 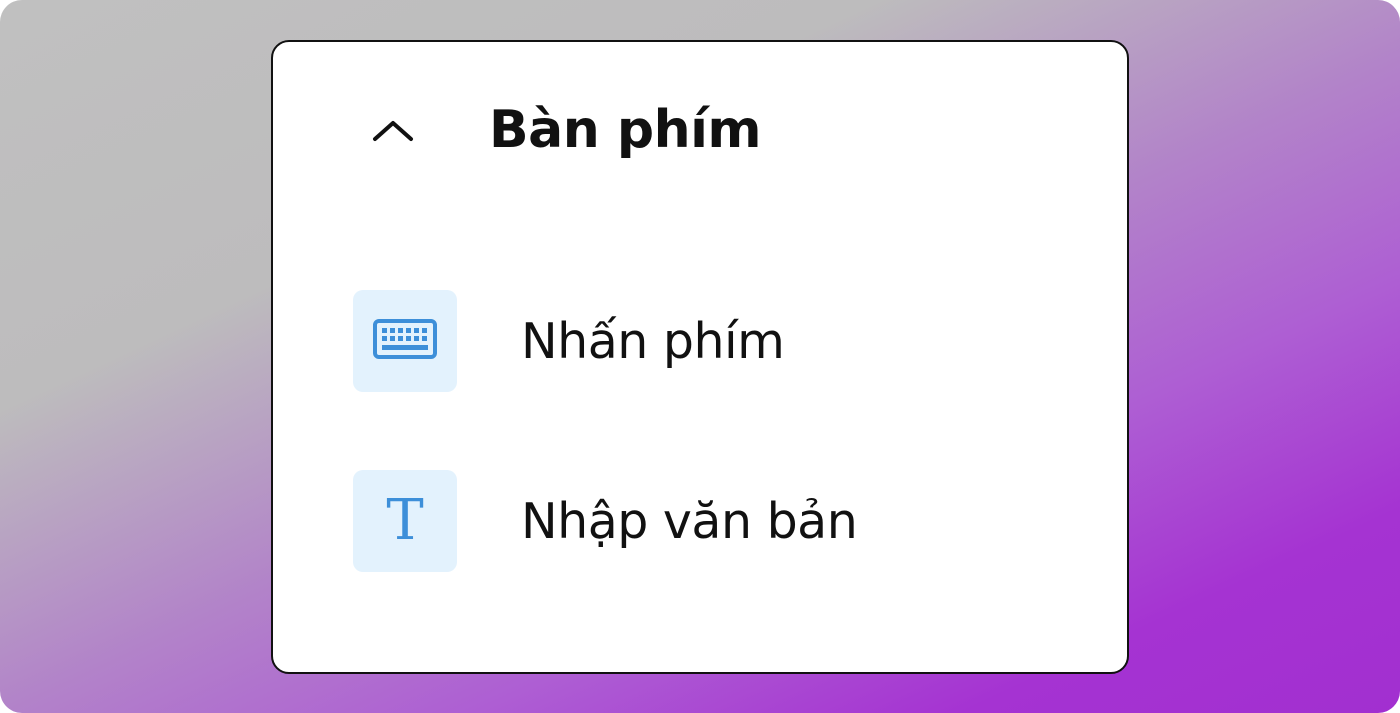 What do you see at coordinates (689, 521) in the screenshot?
I see `action-item-label: Nhập văn bản` at bounding box center [689, 521].